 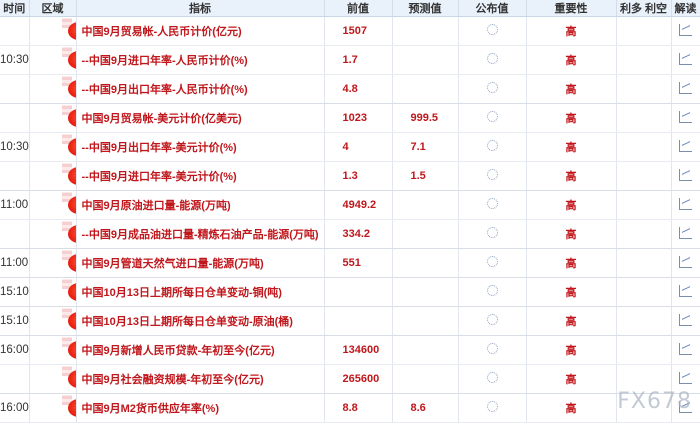 What do you see at coordinates (350, 176) in the screenshot?
I see `table-row: --中国9月进口年率-美元计价(%) 1.3 1.5 高` at bounding box center [350, 176].